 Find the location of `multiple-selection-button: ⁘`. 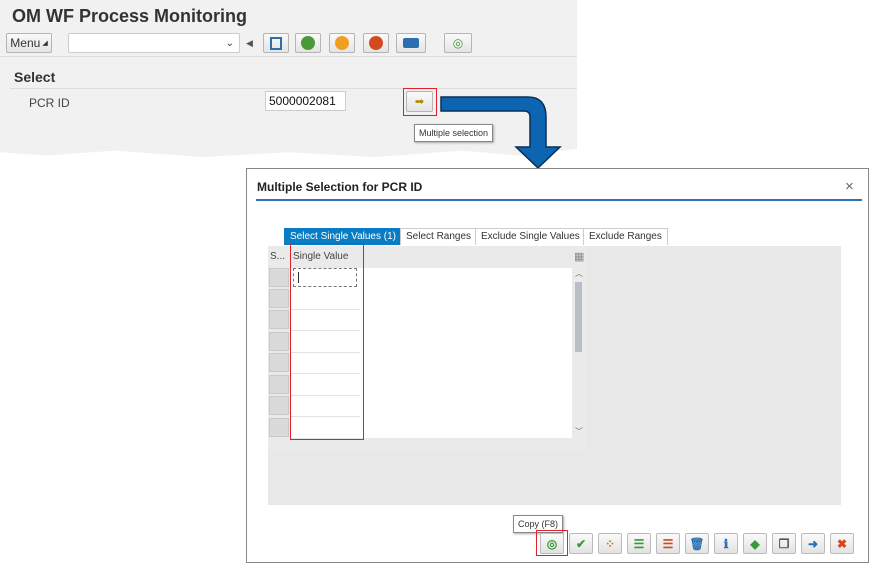

multiple-selection-button: ⁘ is located at coordinates (610, 543).